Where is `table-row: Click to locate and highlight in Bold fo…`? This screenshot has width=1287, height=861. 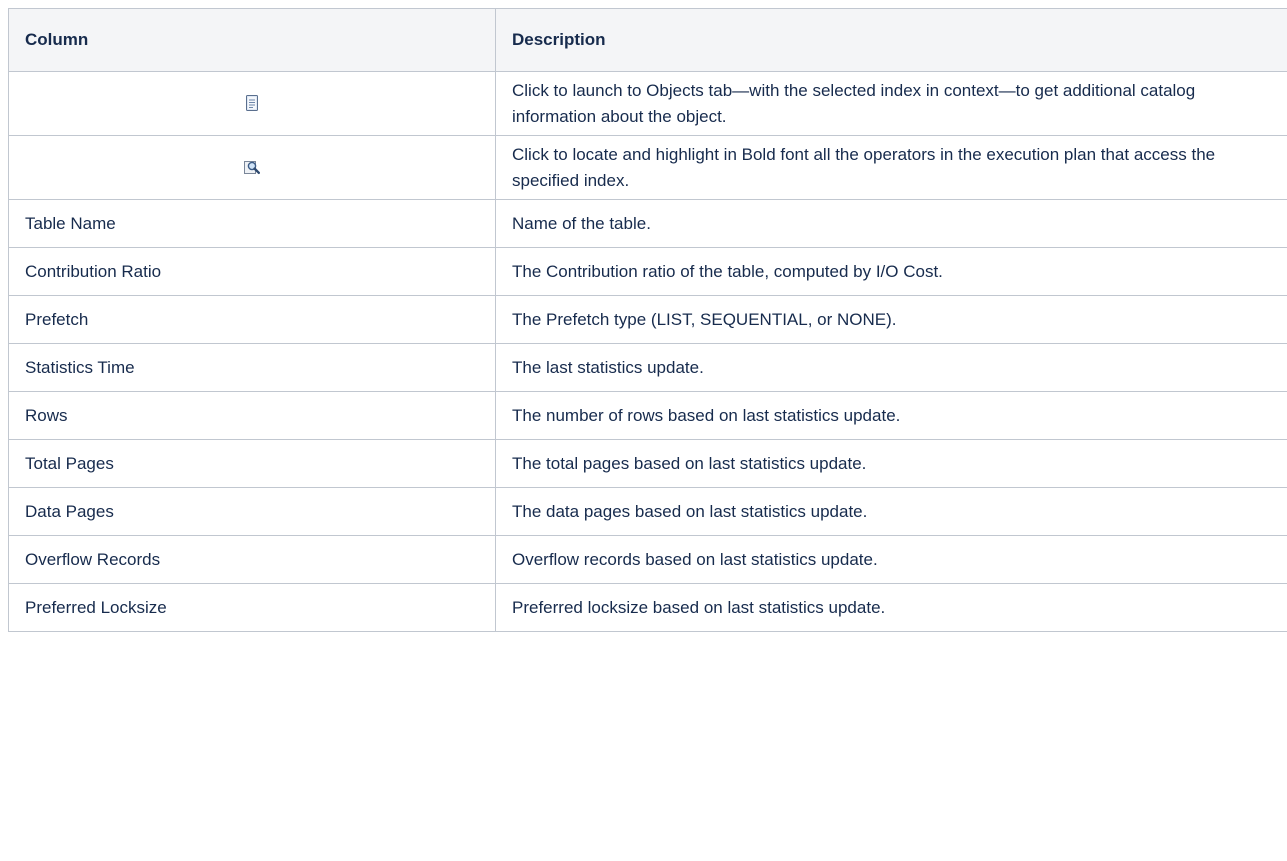 table-row: Click to locate and highlight in Bold fo… is located at coordinates (647, 167).